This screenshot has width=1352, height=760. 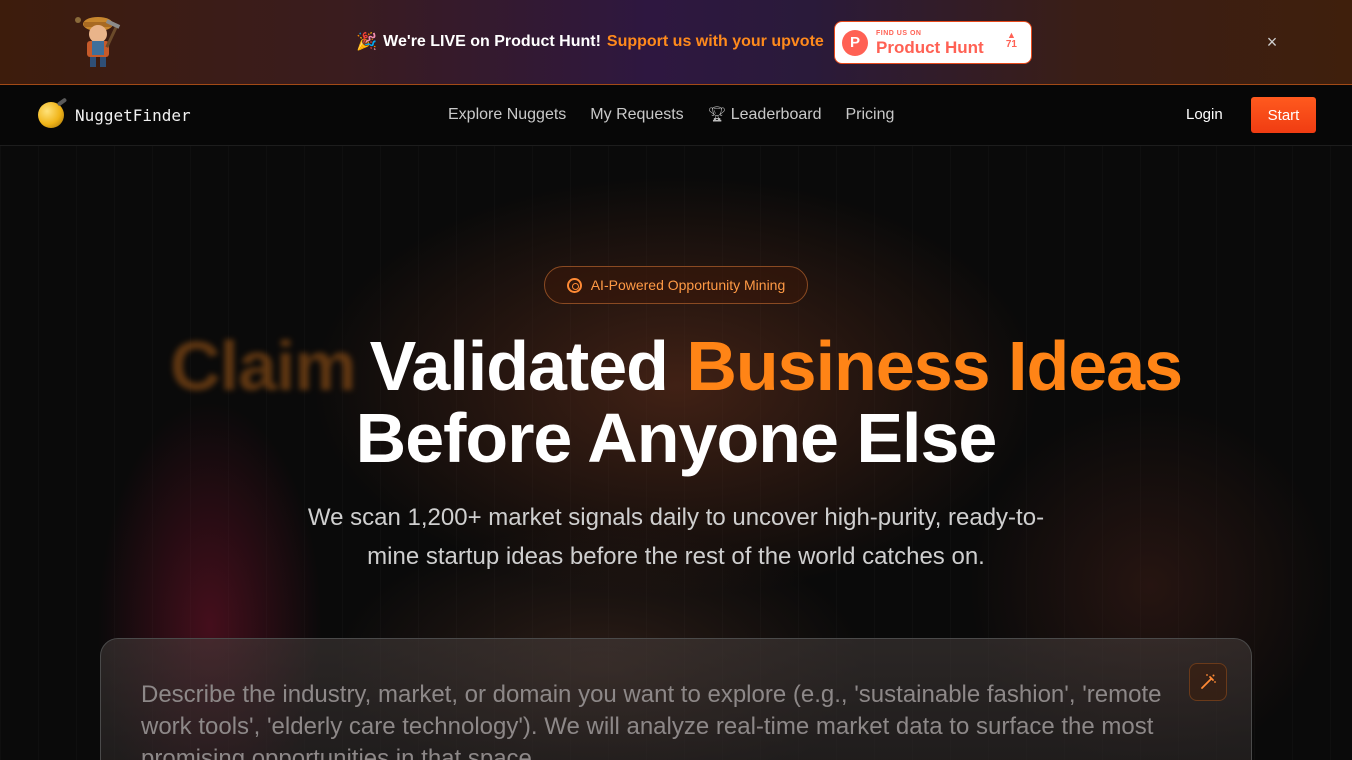 I want to click on start-button: Start, so click(x=1283, y=115).